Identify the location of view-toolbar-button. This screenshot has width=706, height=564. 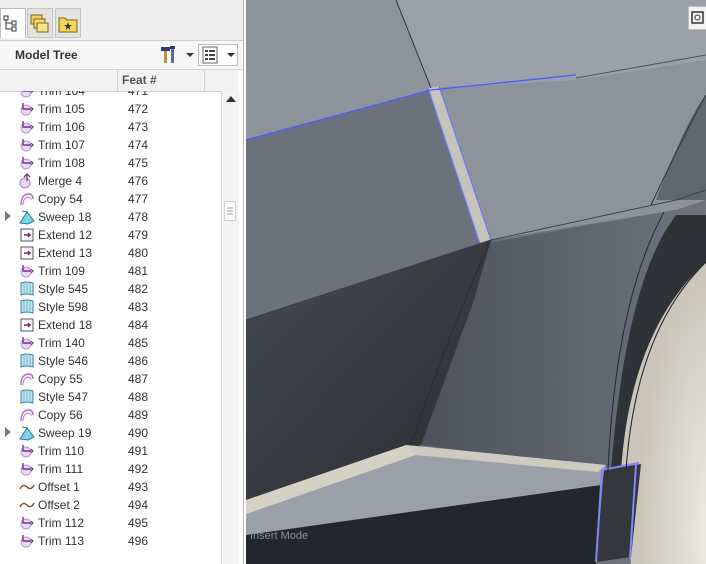
(697, 18).